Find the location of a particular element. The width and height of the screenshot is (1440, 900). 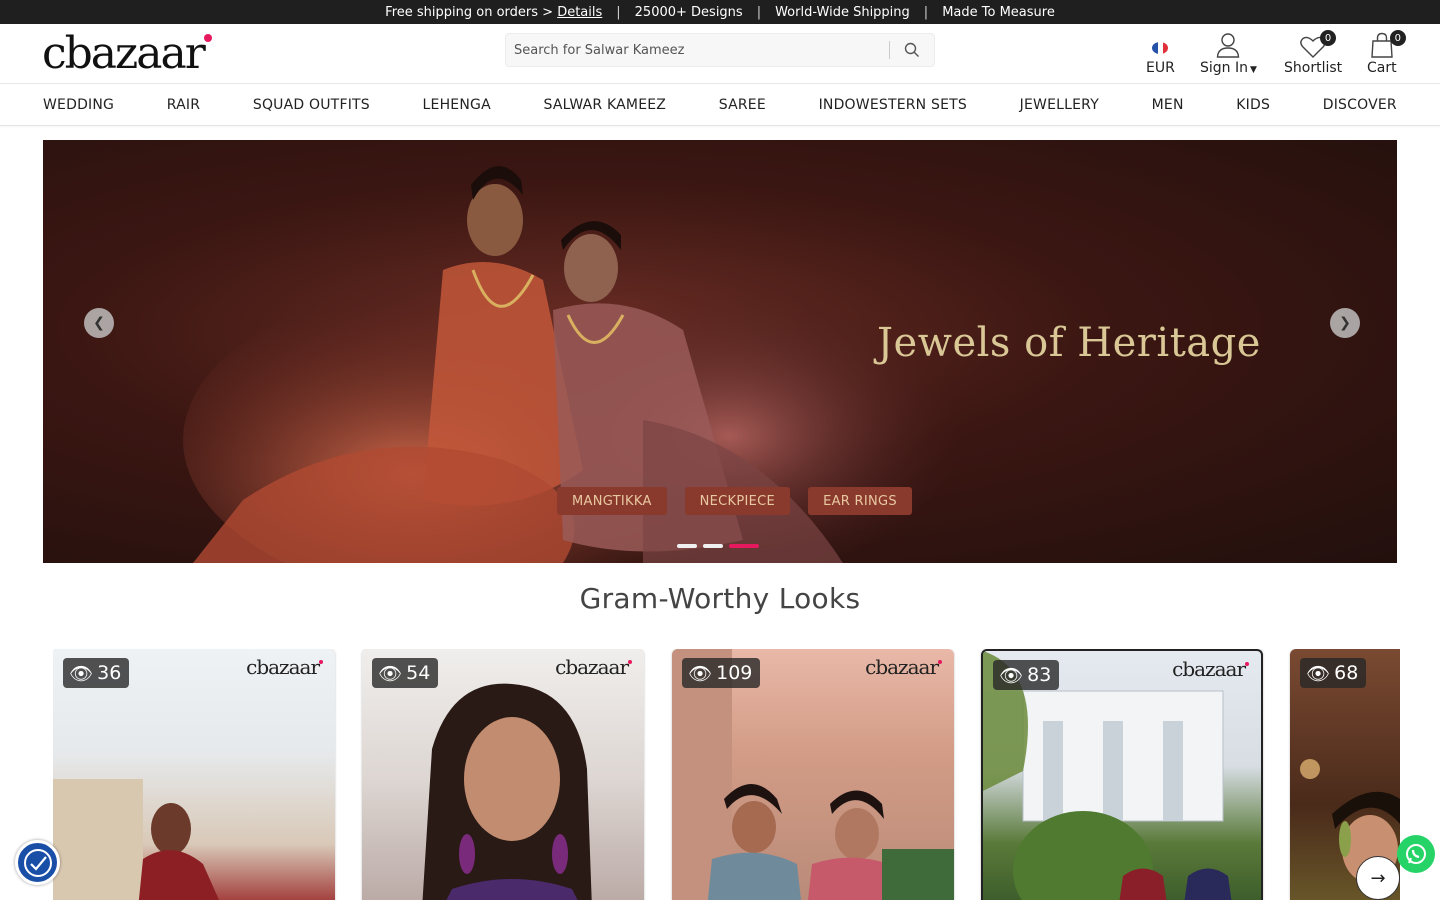

search-bar is located at coordinates (720, 50).